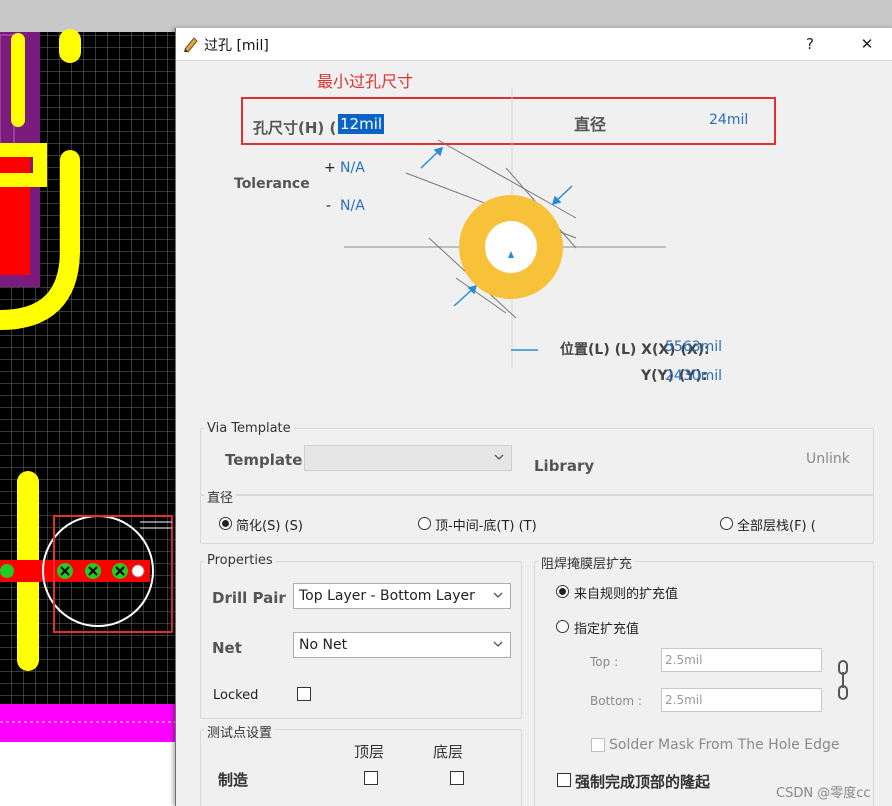  Describe the element at coordinates (352, 206) in the screenshot. I see `tolerance-minus-value: N/A` at that location.